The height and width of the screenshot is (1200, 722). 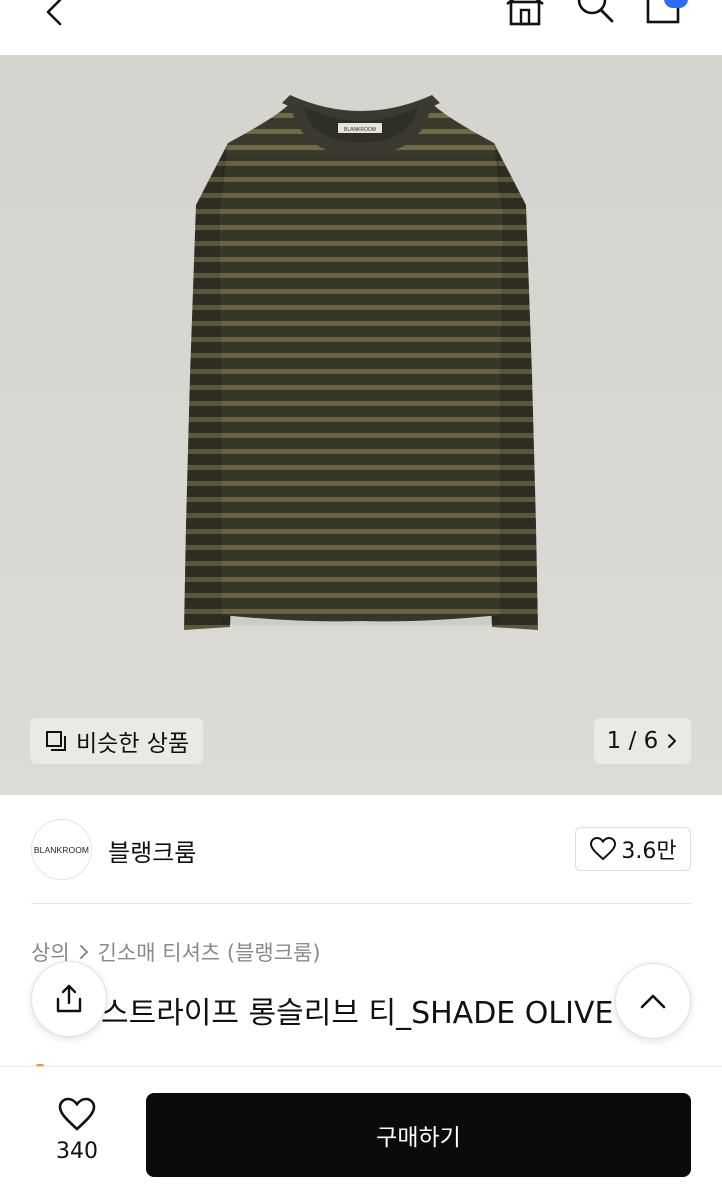 I want to click on wishlist-button: 340, so click(x=77, y=1137).